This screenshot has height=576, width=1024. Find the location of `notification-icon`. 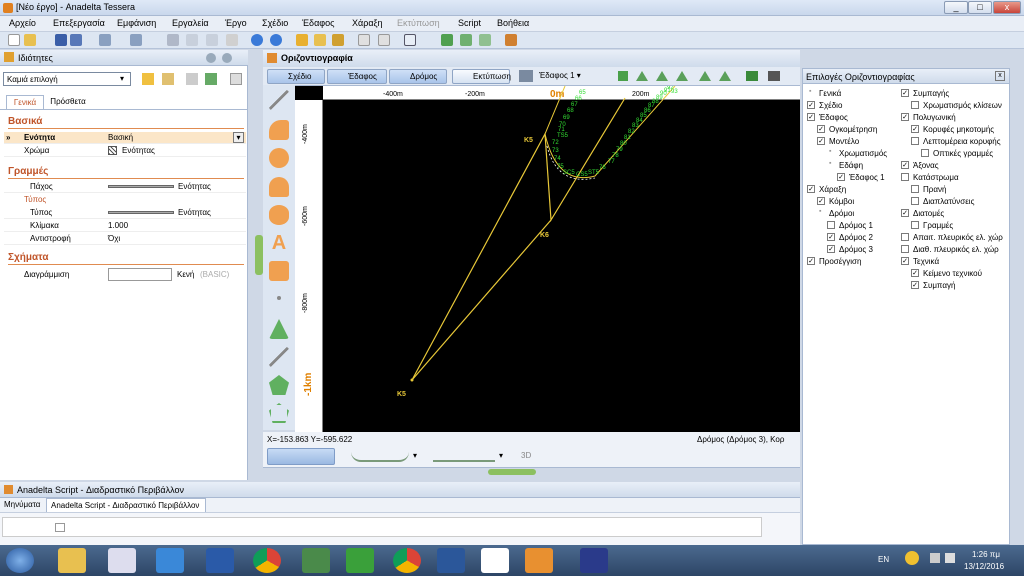

notification-icon is located at coordinates (912, 558).